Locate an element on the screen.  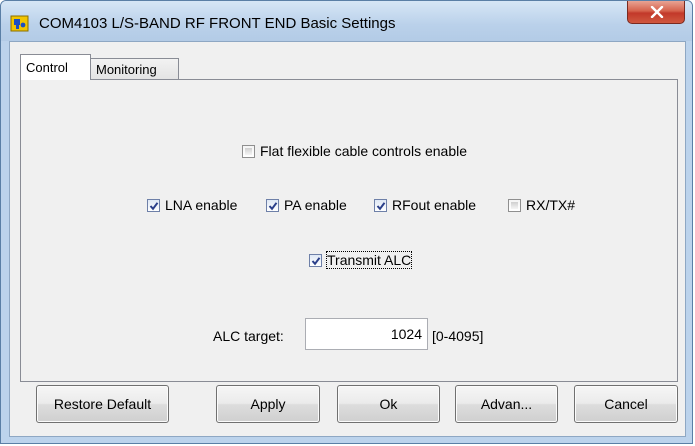
cancel-label: Cancel is located at coordinates (626, 404).